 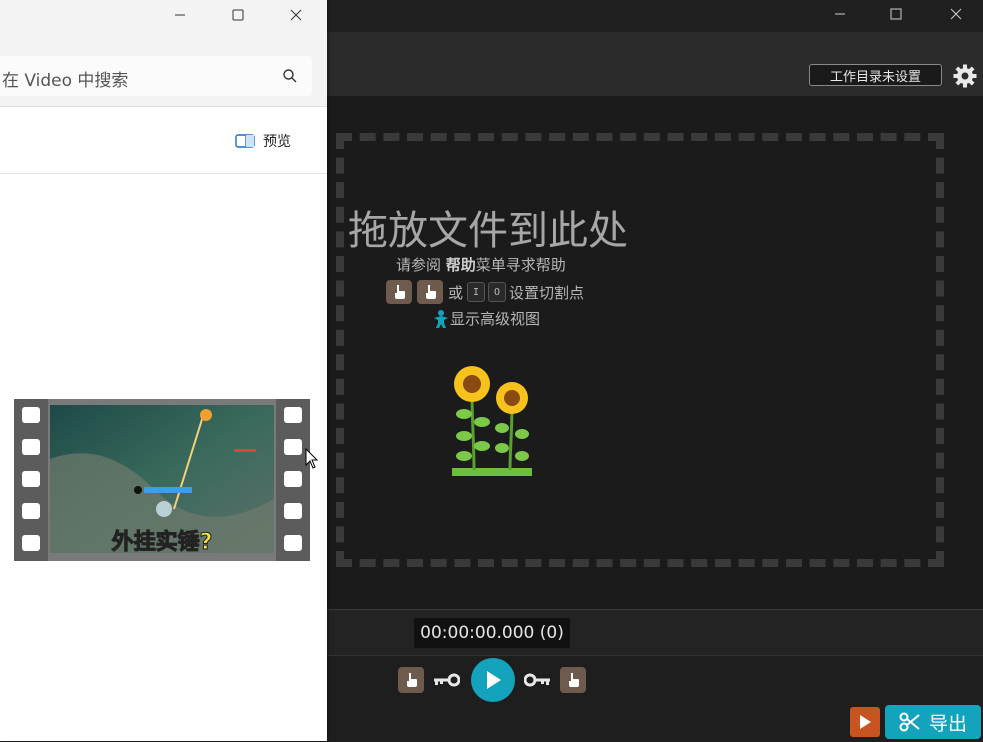 What do you see at coordinates (312, 458) in the screenshot?
I see `mouse-cursor-icon` at bounding box center [312, 458].